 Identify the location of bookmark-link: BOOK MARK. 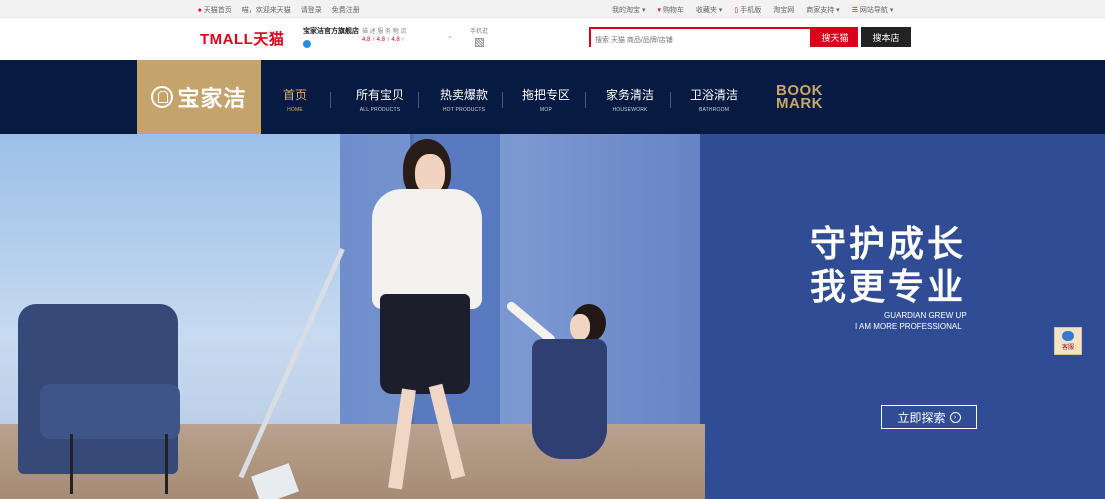
(799, 97).